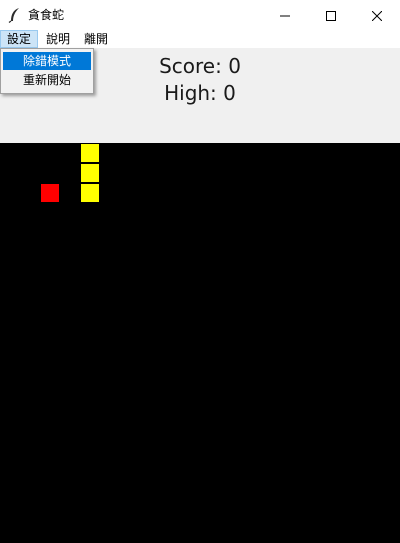 The height and width of the screenshot is (543, 400). I want to click on settings-dropdown: 除錯模式 重新開始, so click(47, 71).